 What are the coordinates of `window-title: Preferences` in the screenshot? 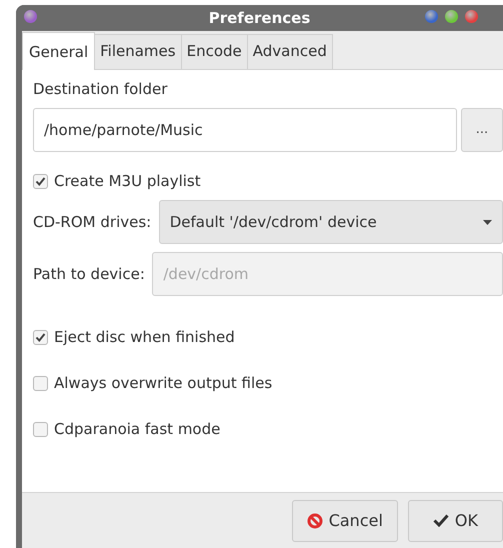 It's located at (259, 18).